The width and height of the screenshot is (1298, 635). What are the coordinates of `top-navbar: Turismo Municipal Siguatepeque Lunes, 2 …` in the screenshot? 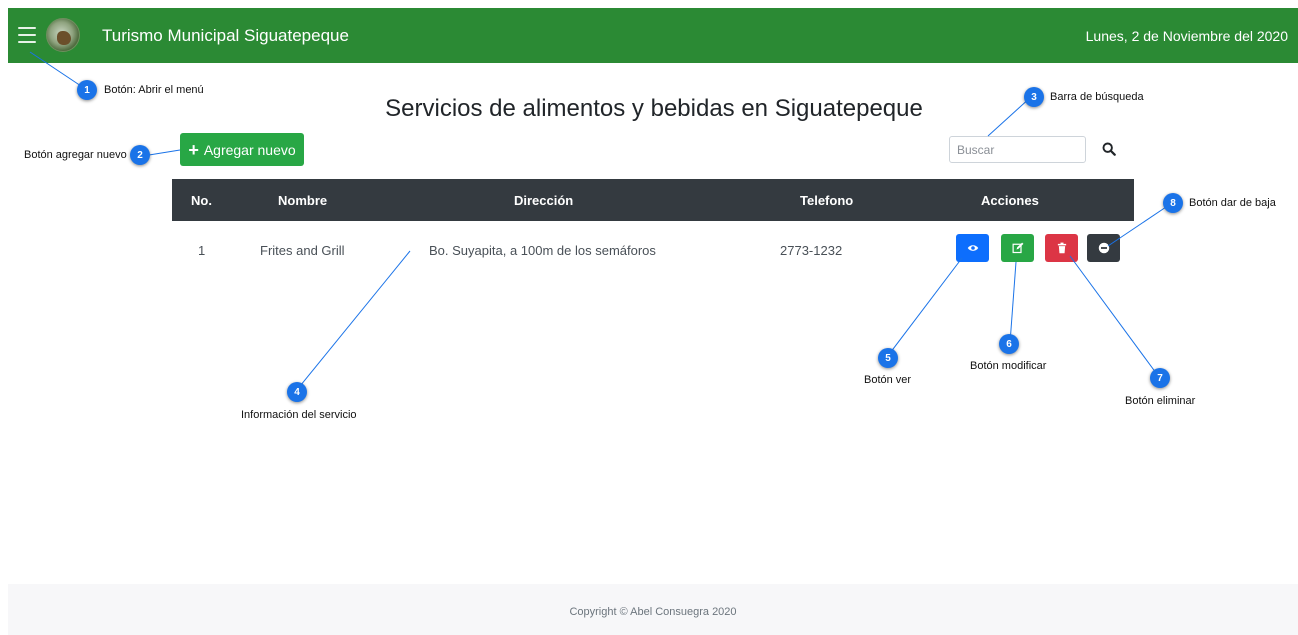 It's located at (653, 35).